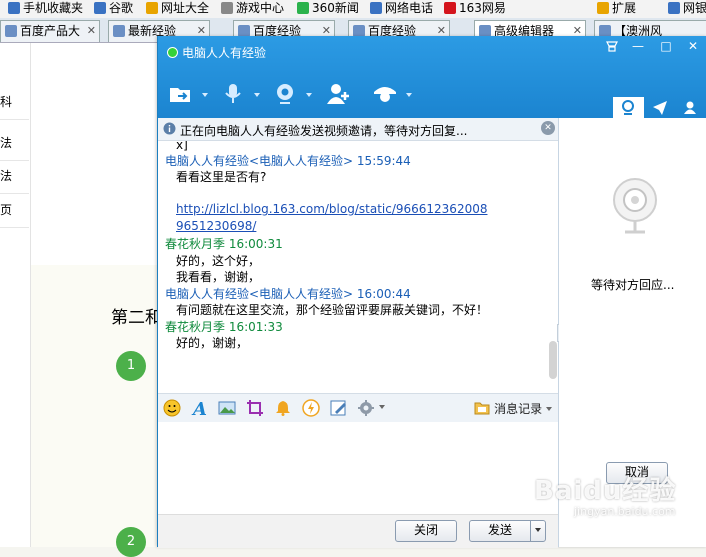 The width and height of the screenshot is (706, 557). What do you see at coordinates (303, 8) in the screenshot?
I see `news-icon` at bounding box center [303, 8].